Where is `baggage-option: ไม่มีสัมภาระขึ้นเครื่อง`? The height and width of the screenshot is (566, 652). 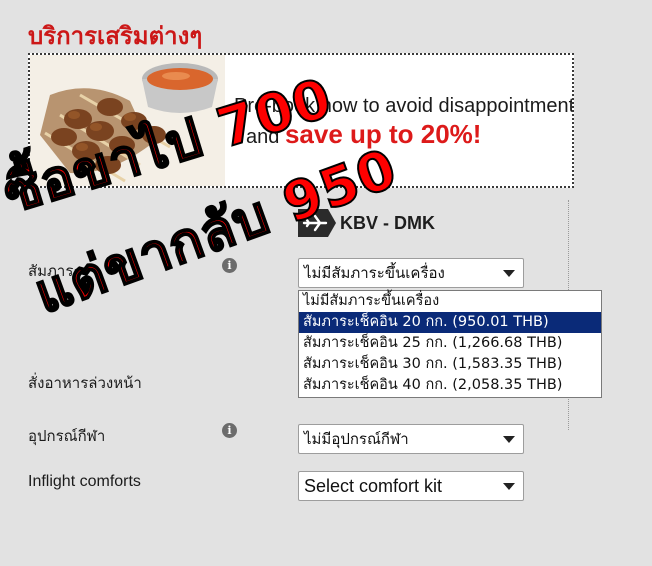 baggage-option: ไม่มีสัมภาระขึ้นเครื่อง is located at coordinates (450, 301).